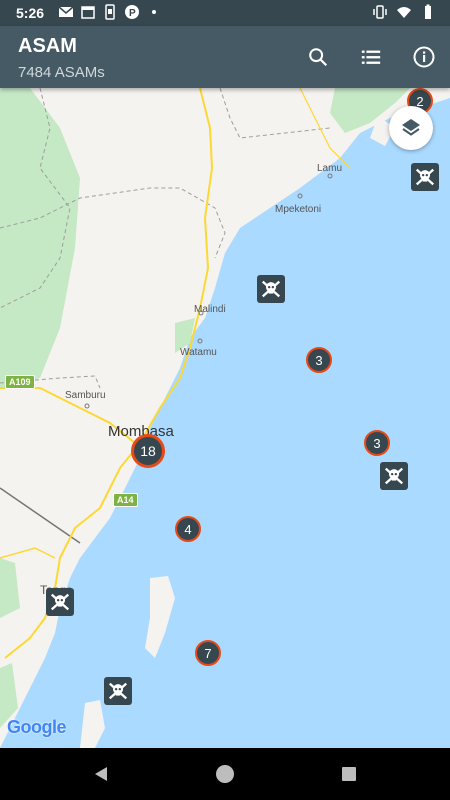 The width and height of the screenshot is (450, 800). Describe the element at coordinates (225, 57) in the screenshot. I see `app-bar: ASAM 7484 ASAMs` at that location.